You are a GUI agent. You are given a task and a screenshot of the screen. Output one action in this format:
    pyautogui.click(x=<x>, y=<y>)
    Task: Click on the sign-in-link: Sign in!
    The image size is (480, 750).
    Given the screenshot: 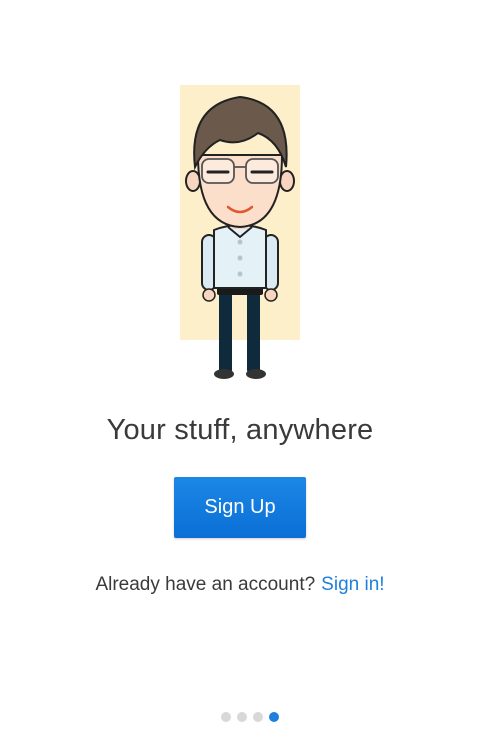 What is the action you would take?
    pyautogui.click(x=352, y=584)
    